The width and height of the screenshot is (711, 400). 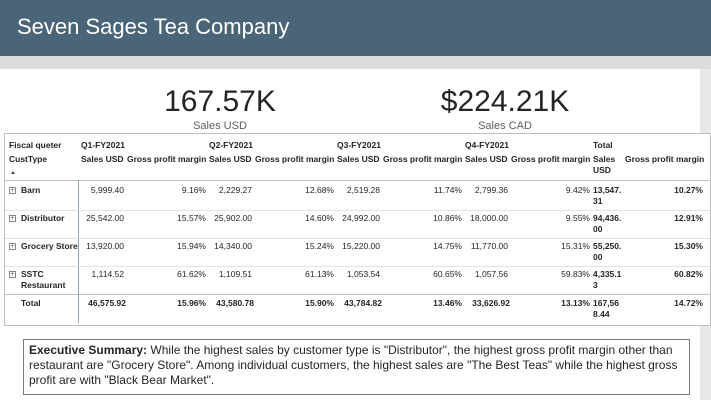 I want to click on corner-header-fiscal: Fiscal queter, so click(x=35, y=145).